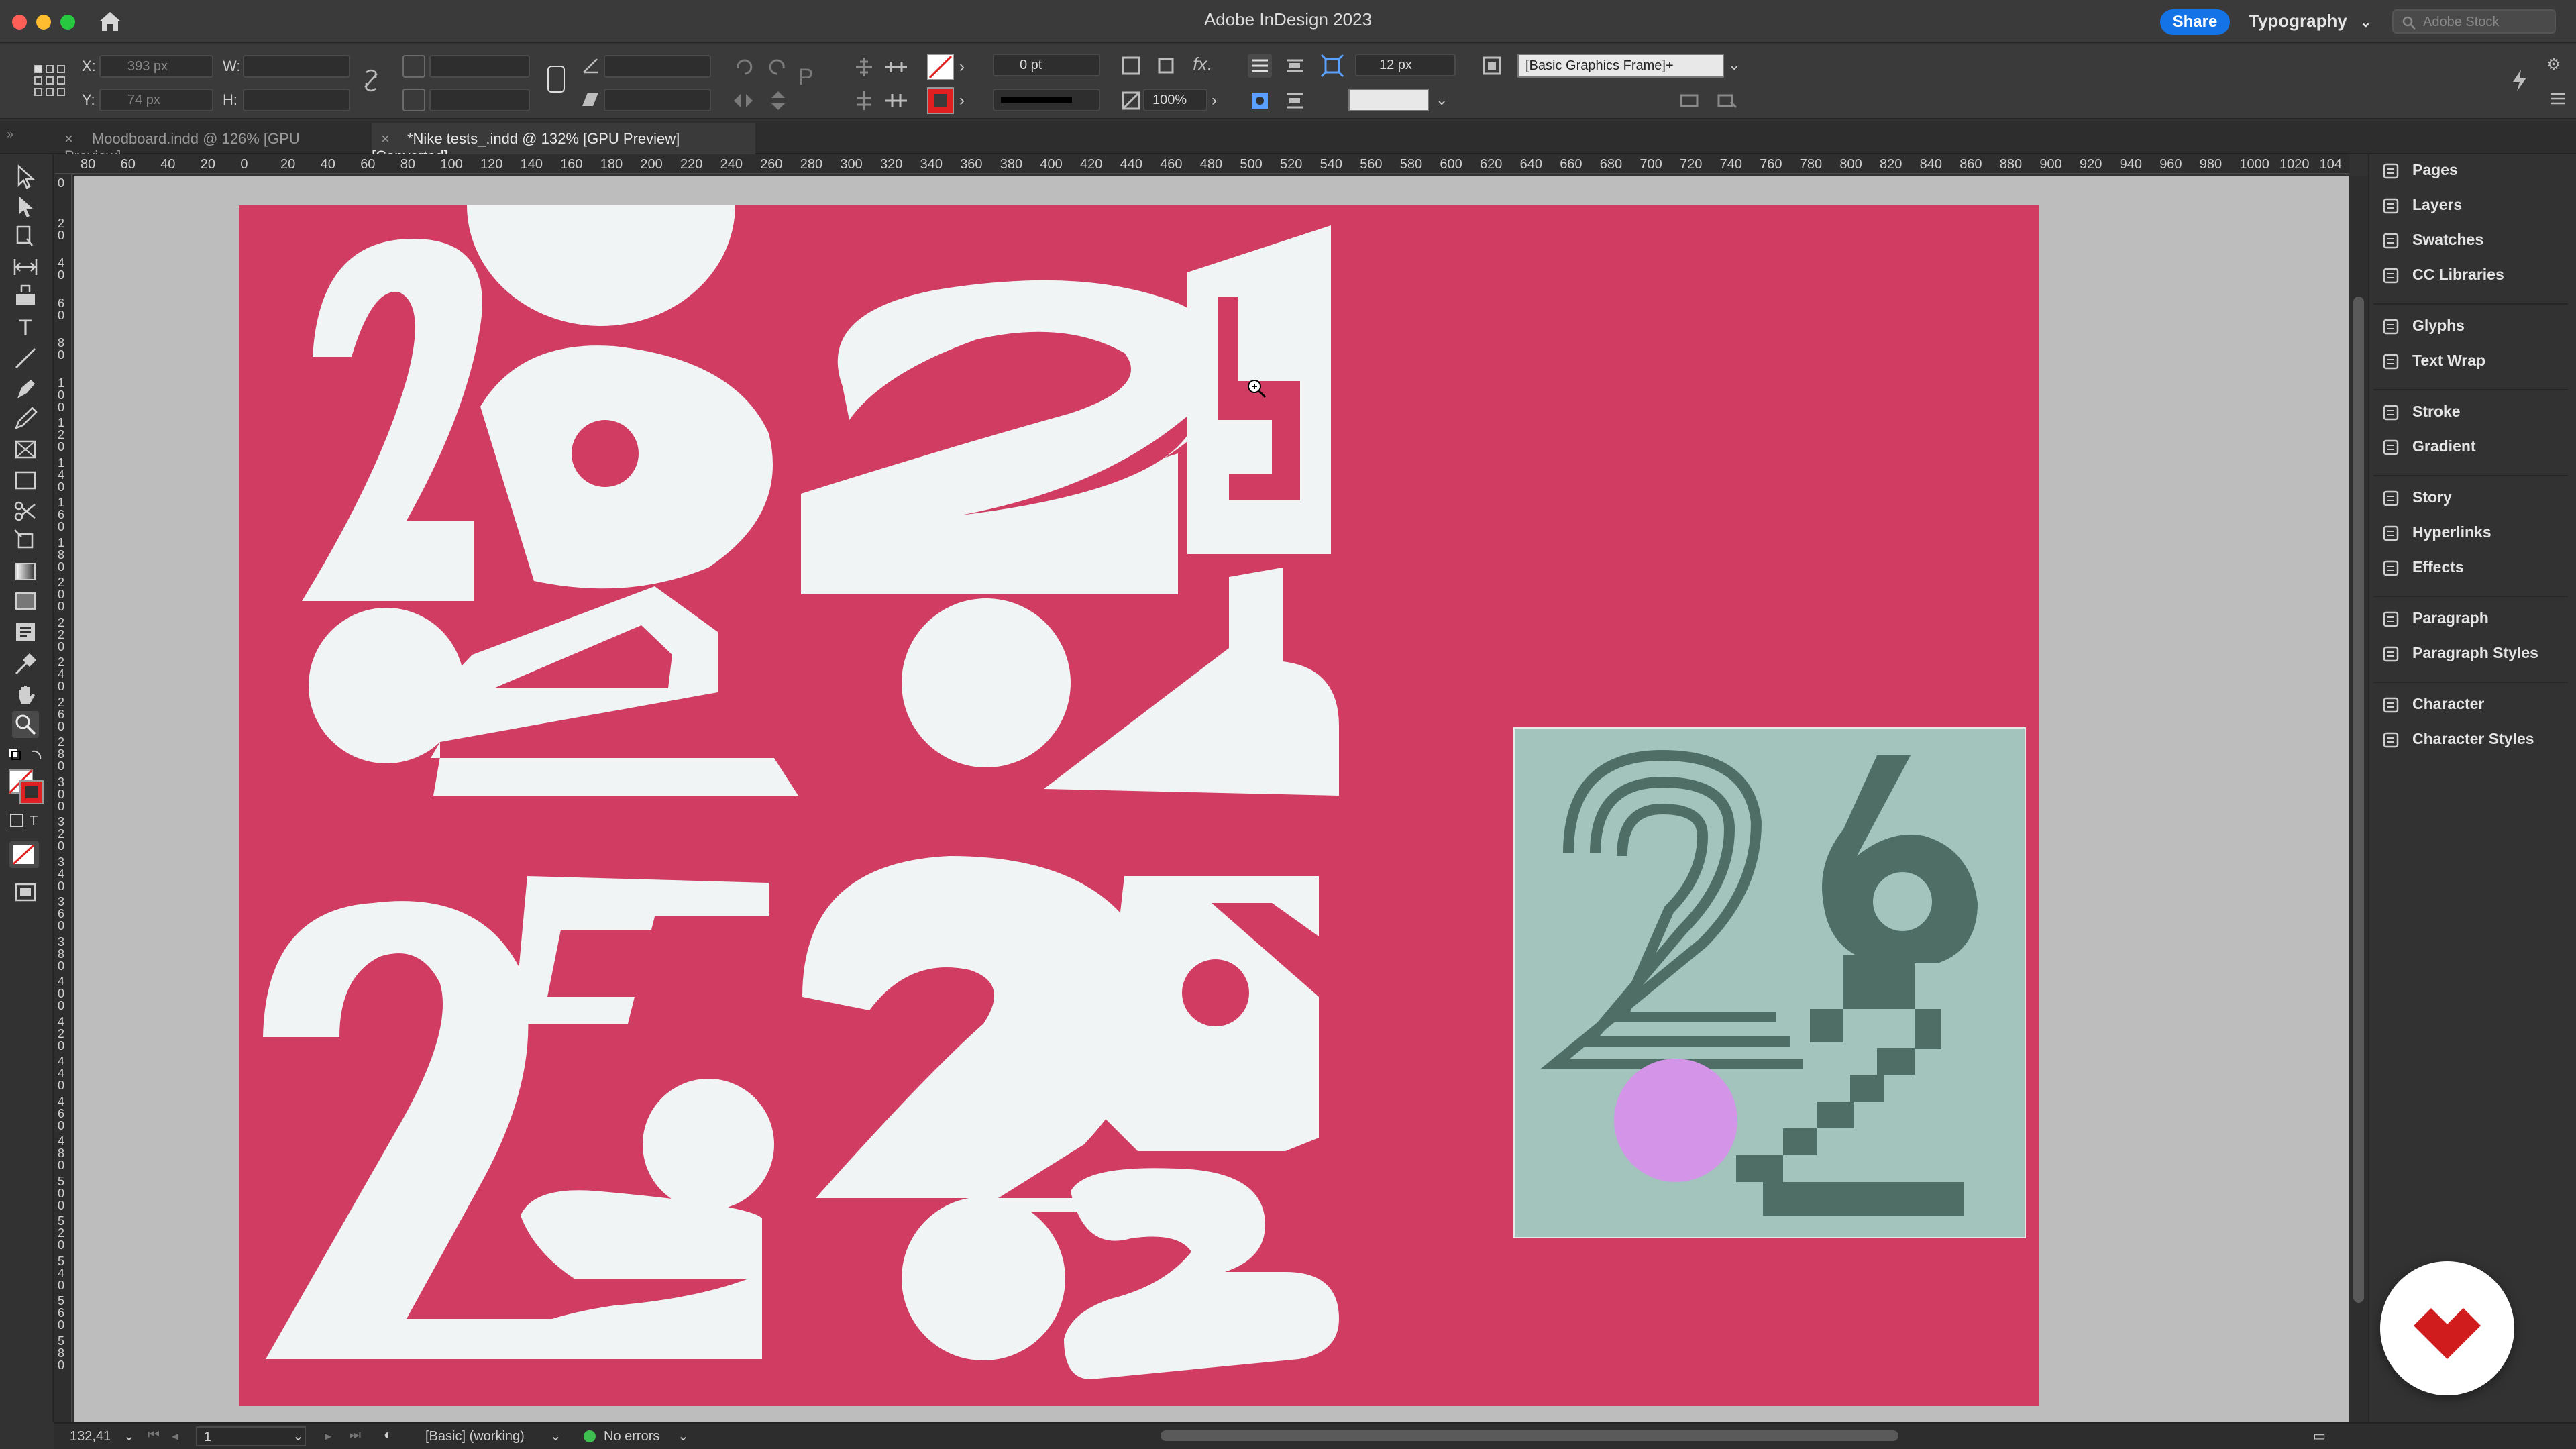  Describe the element at coordinates (1260, 66) in the screenshot. I see `text-wrap-none-icon` at that location.